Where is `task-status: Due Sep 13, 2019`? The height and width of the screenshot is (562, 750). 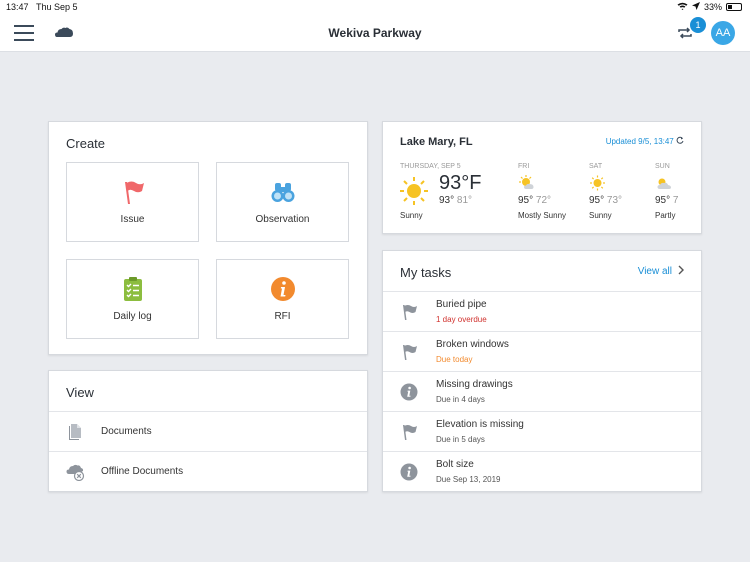
task-status: Due Sep 13, 2019 is located at coordinates (468, 479).